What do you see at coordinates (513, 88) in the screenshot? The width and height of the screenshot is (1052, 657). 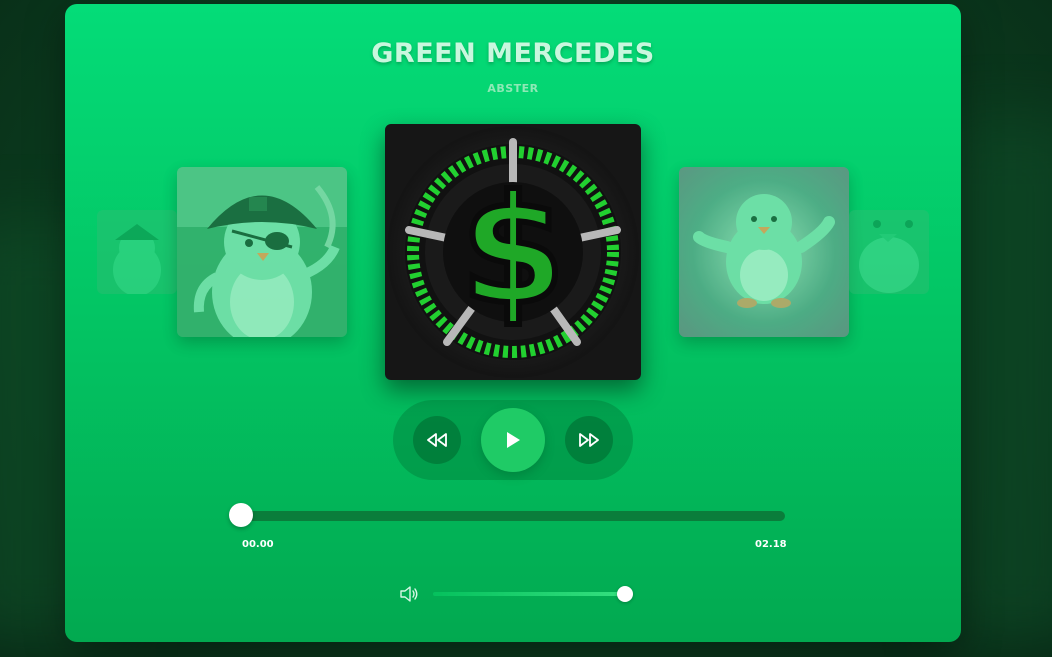 I see `track-artist: ABSTER` at bounding box center [513, 88].